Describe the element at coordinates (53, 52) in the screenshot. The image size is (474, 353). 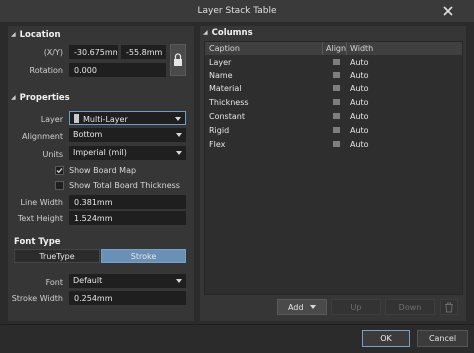
I see `xy-label: (X/Y)` at that location.